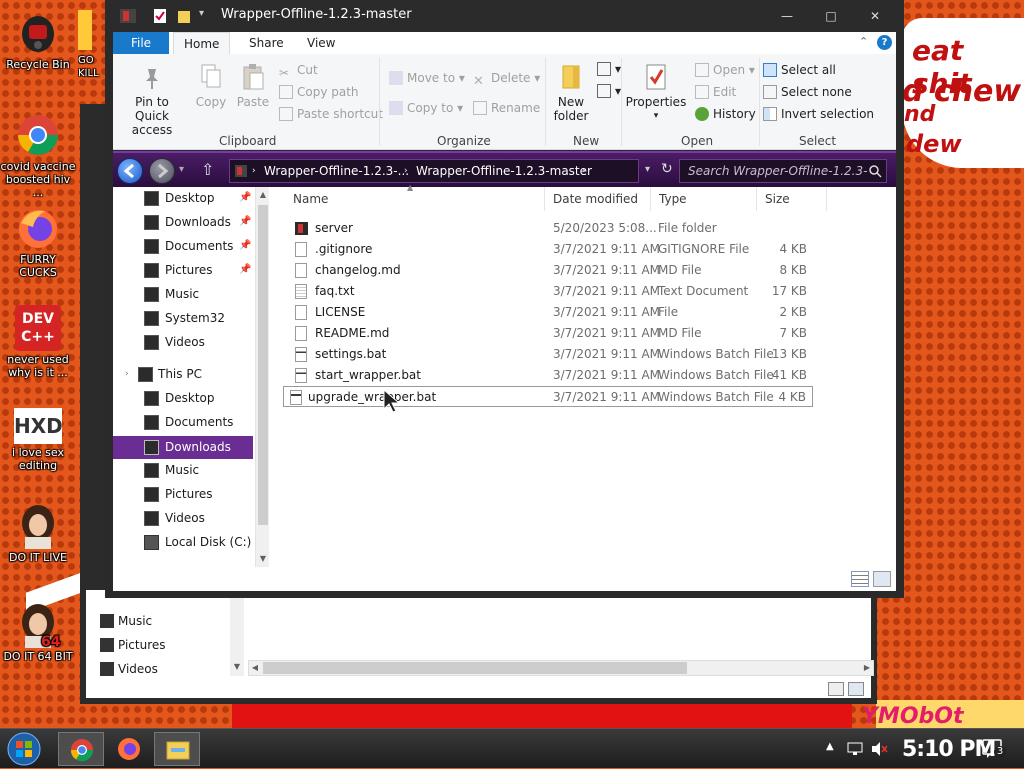  What do you see at coordinates (561, 668) in the screenshot?
I see `back-window-scrollbar-h: ◀ ▶` at bounding box center [561, 668].